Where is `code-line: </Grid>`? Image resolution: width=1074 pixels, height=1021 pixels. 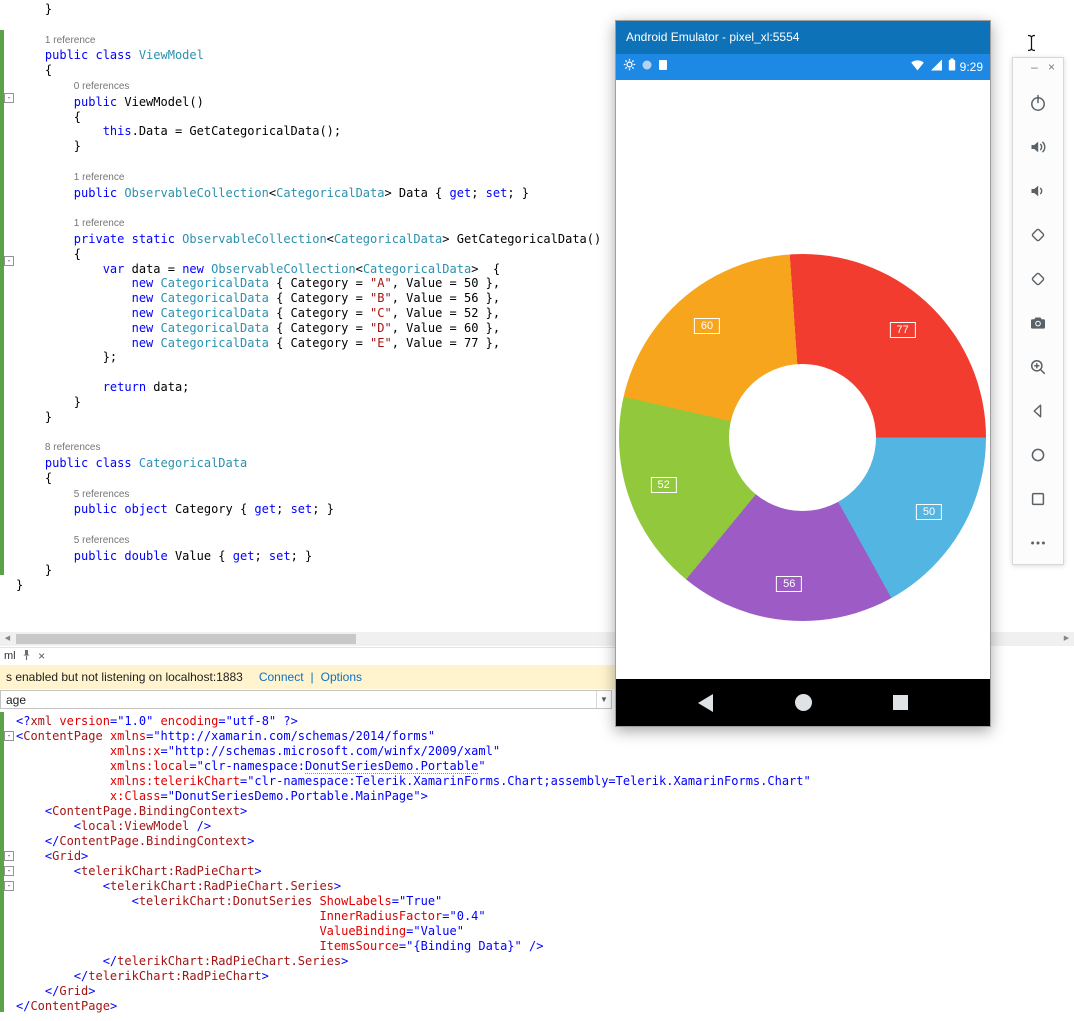
code-line: </Grid> is located at coordinates (413, 991).